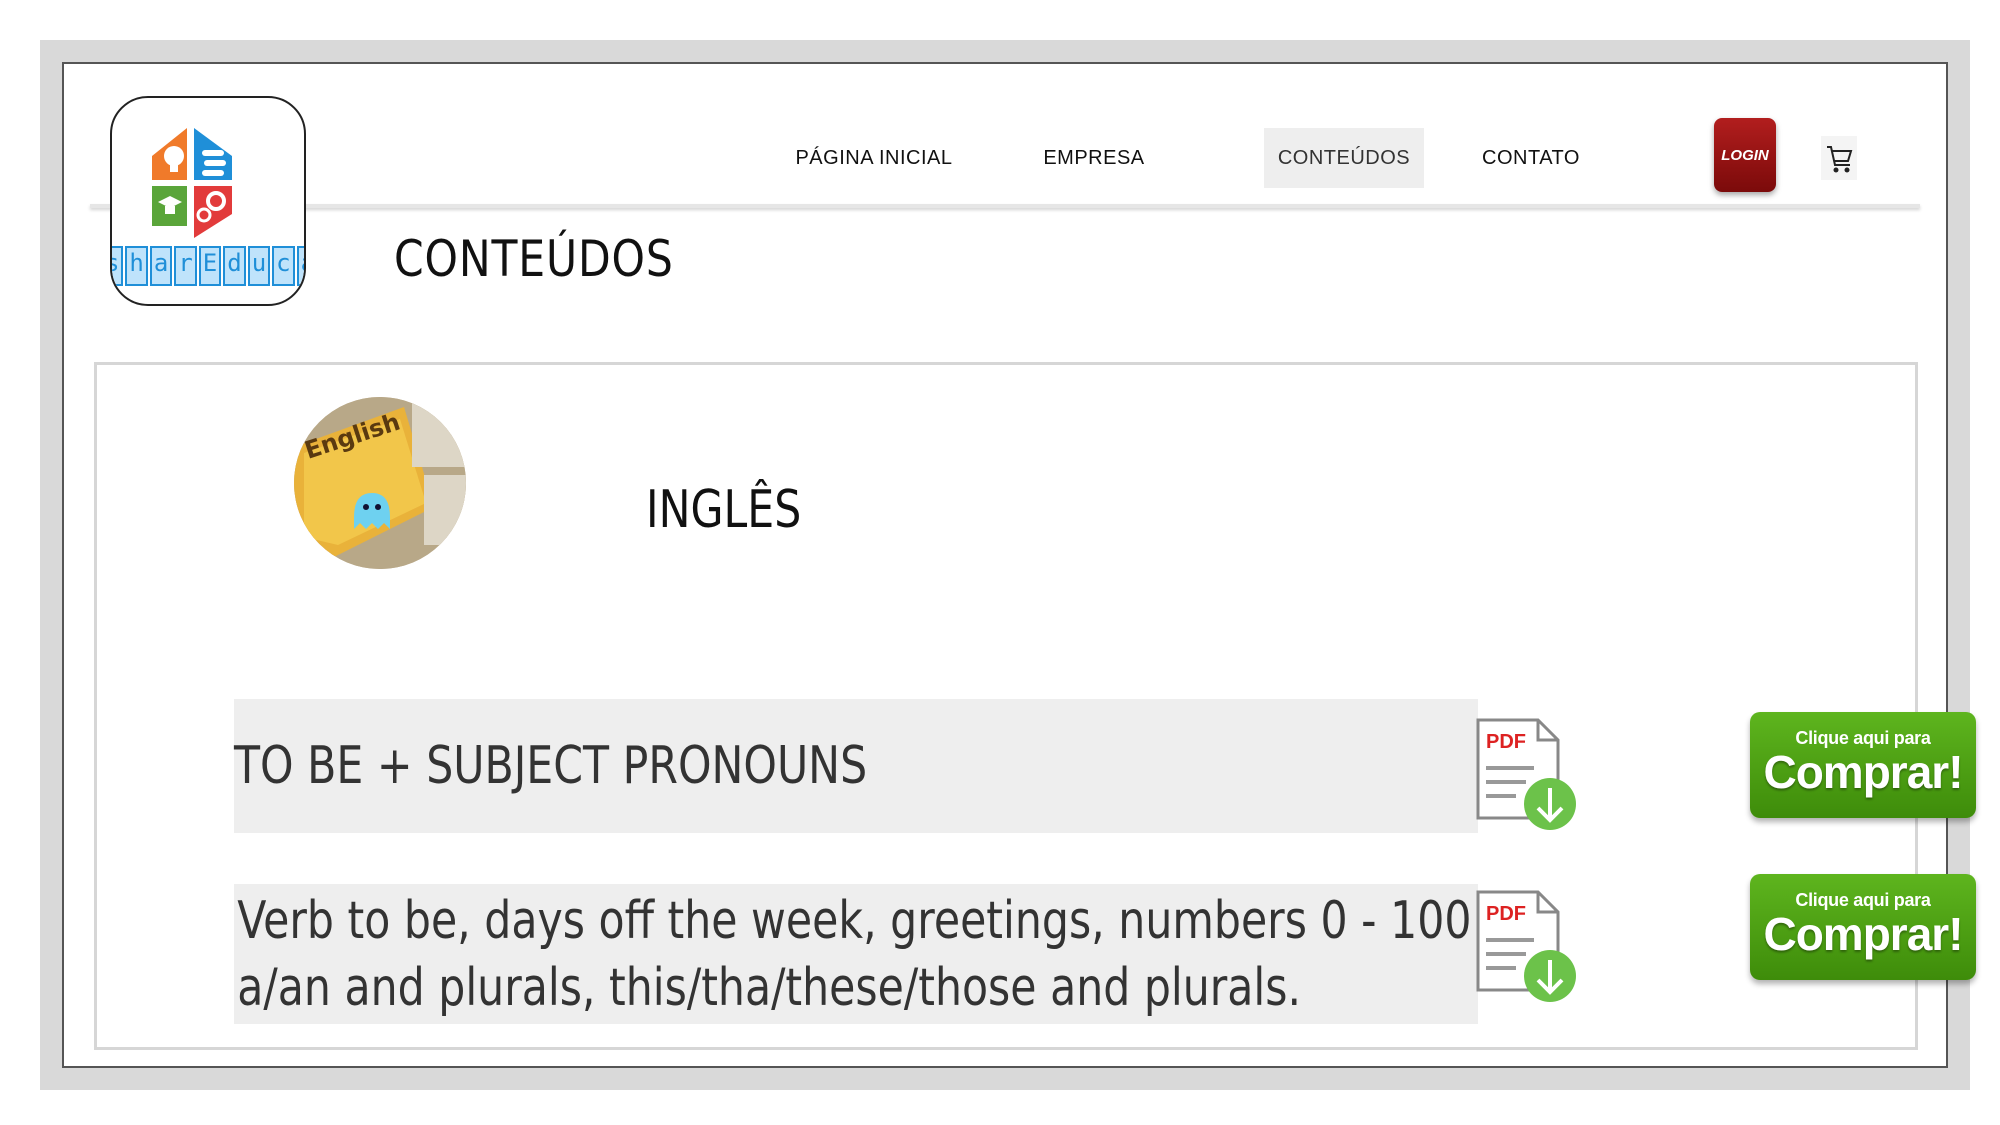 The image size is (2000, 1125). What do you see at coordinates (1839, 158) in the screenshot?
I see `cart-icon` at bounding box center [1839, 158].